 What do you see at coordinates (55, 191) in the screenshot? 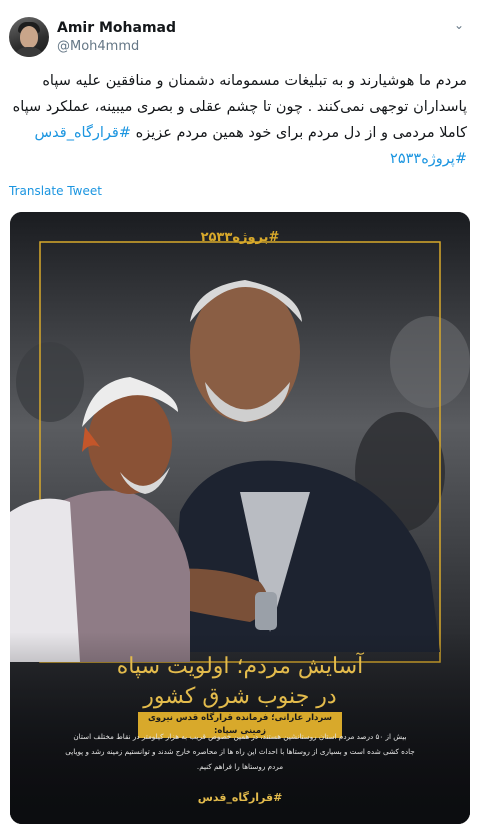
I see `translate-tweet-link: Translate Tweet` at bounding box center [55, 191].